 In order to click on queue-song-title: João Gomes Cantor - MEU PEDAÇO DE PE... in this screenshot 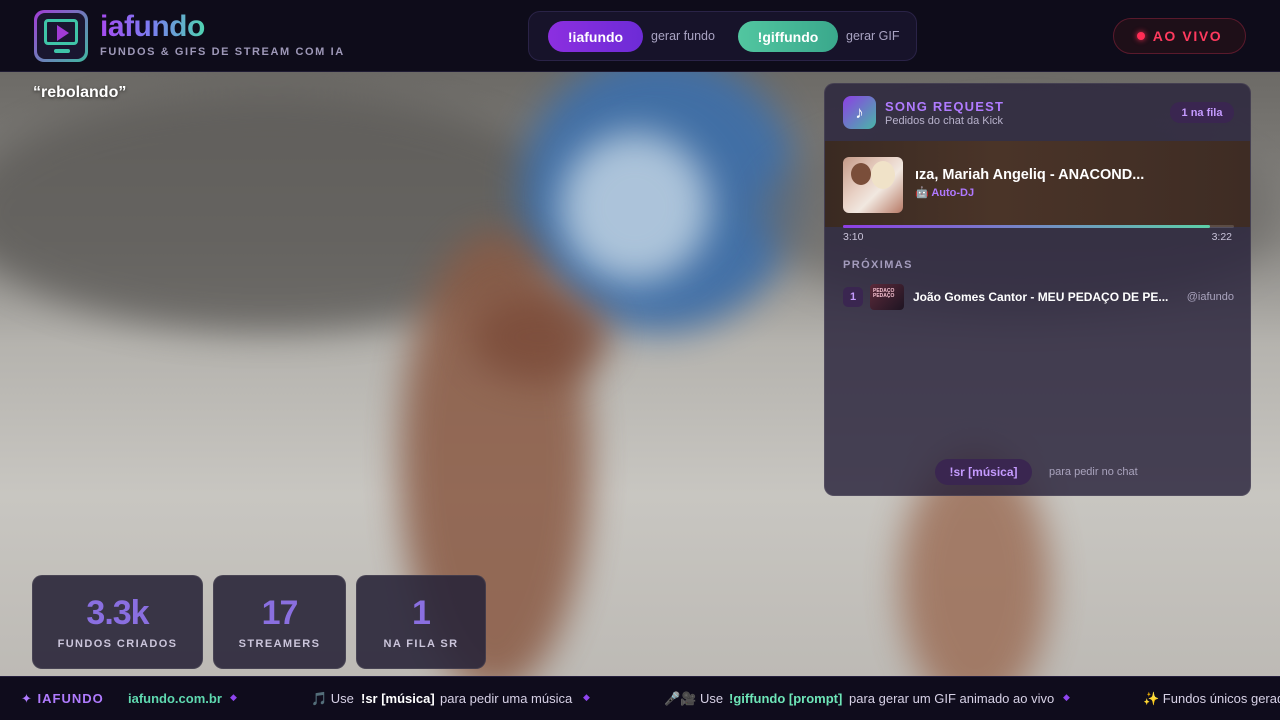, I will do `click(1041, 297)`.